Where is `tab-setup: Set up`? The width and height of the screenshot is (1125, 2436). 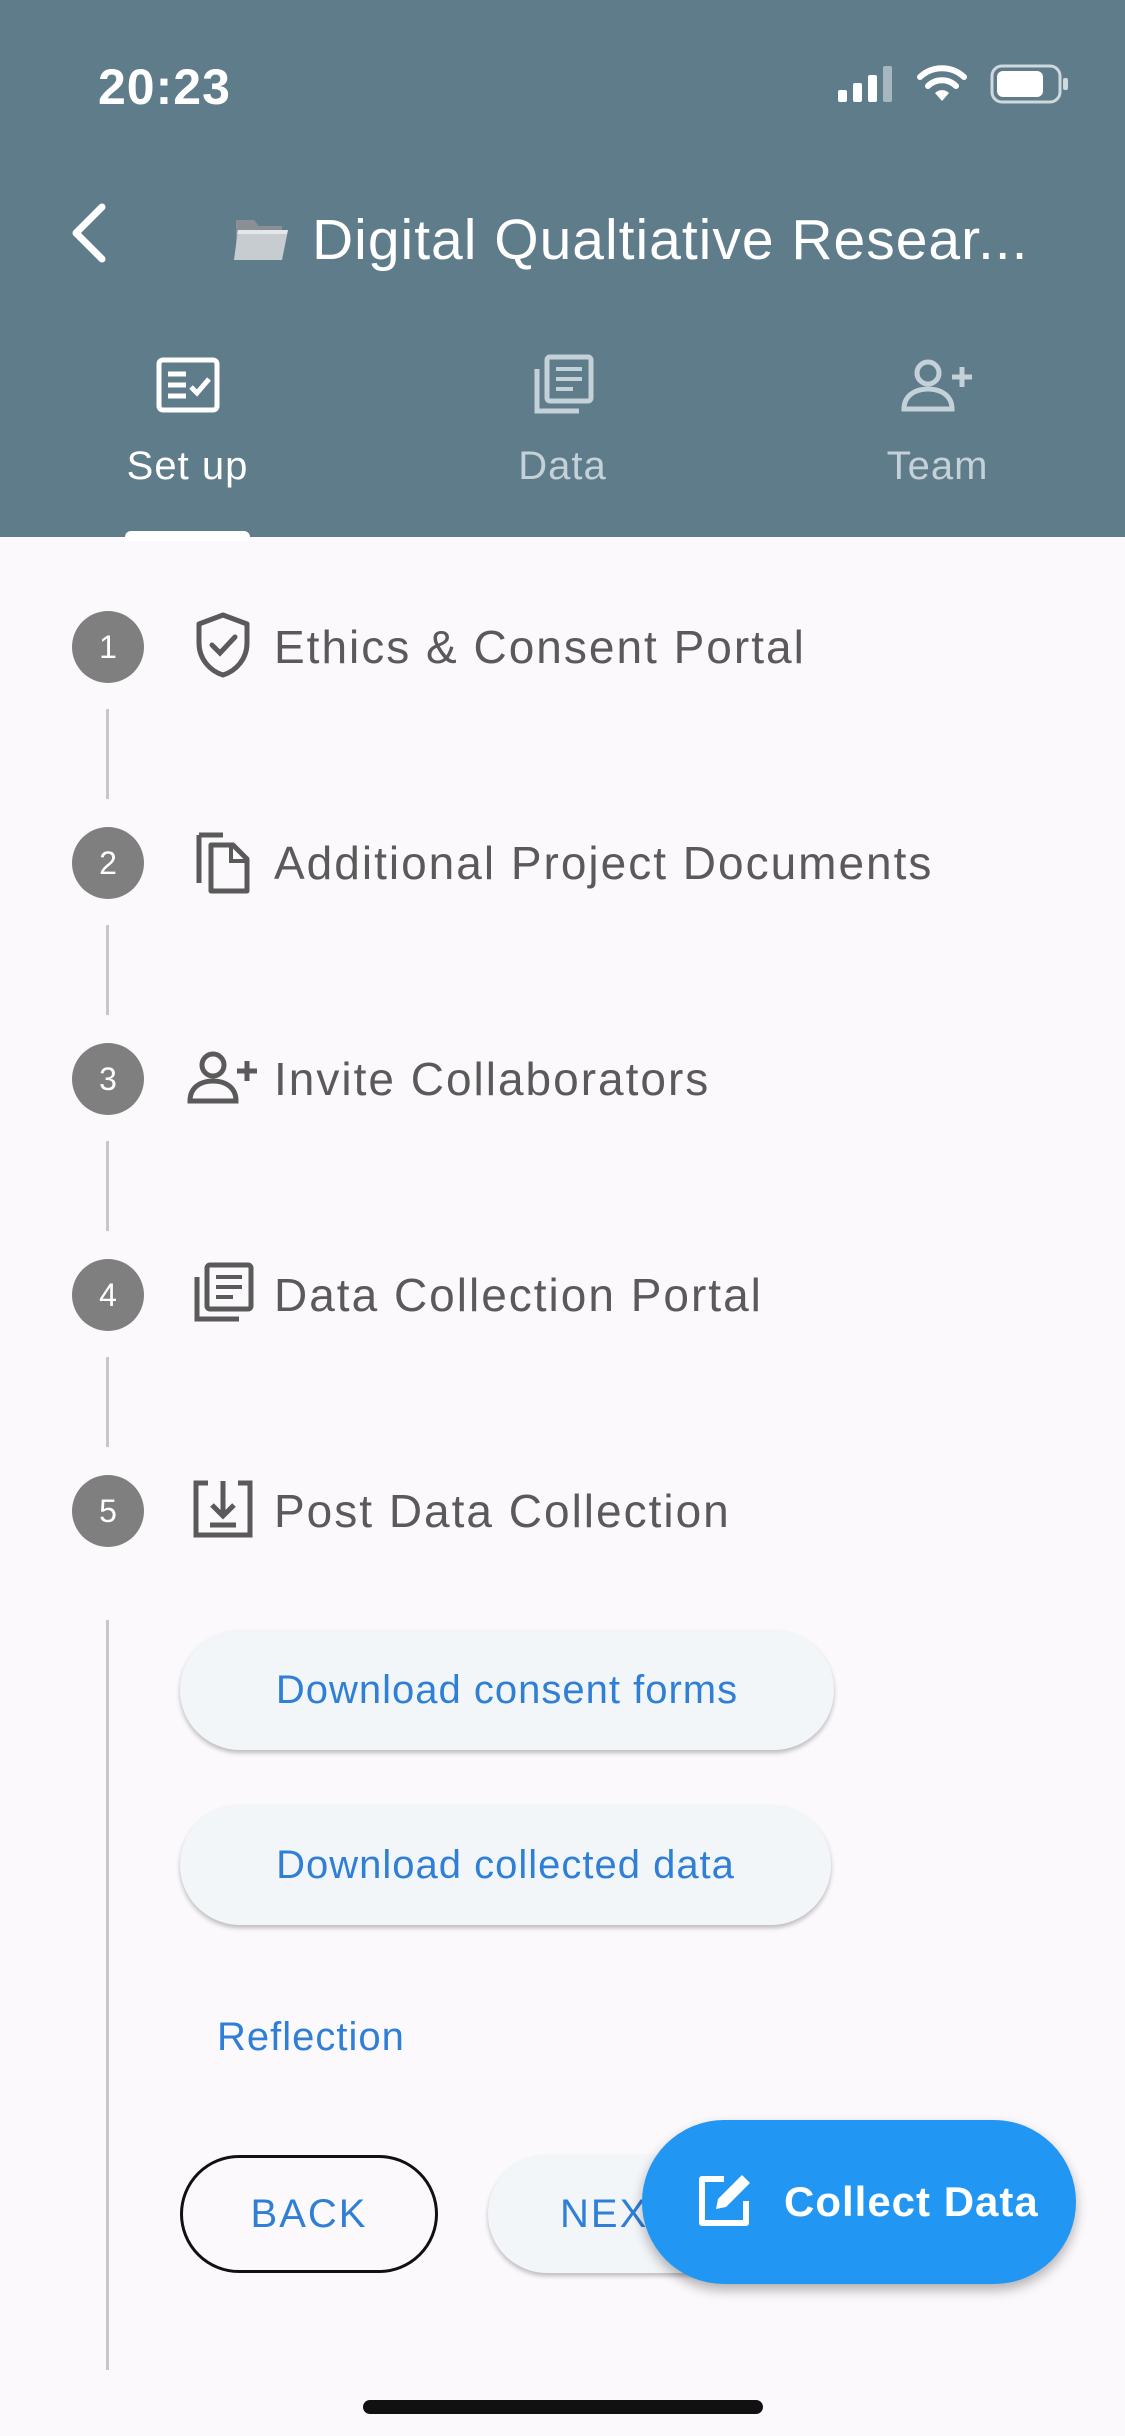 tab-setup: Set up is located at coordinates (187, 438).